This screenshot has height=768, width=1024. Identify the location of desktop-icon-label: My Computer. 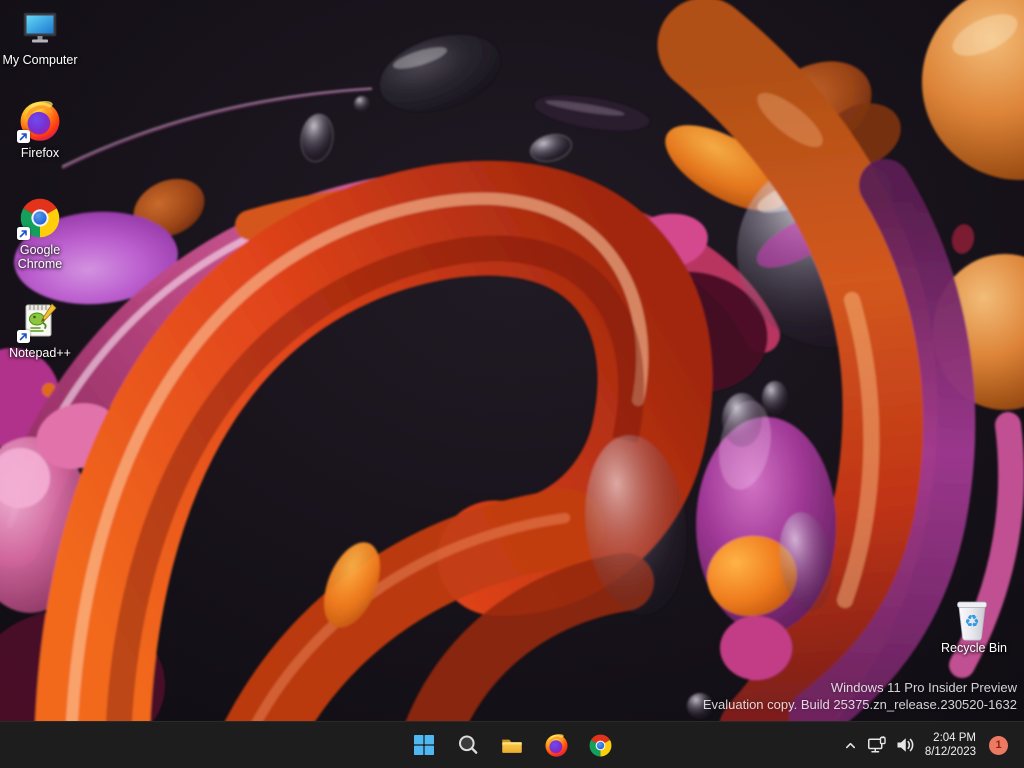
(40, 60).